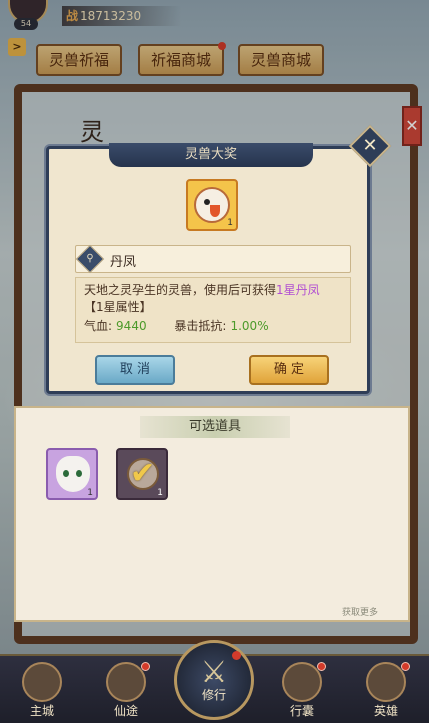  What do you see at coordinates (215, 427) in the screenshot?
I see `panel-title: 可选道具` at bounding box center [215, 427].